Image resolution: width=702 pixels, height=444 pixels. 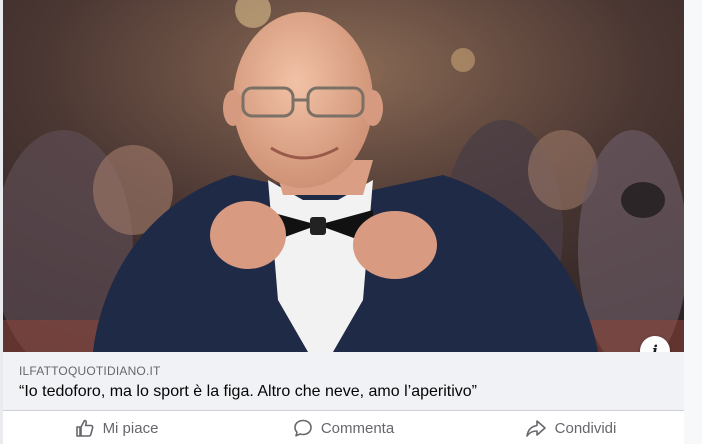 I want to click on comment-button: Commenta, so click(x=343, y=427).